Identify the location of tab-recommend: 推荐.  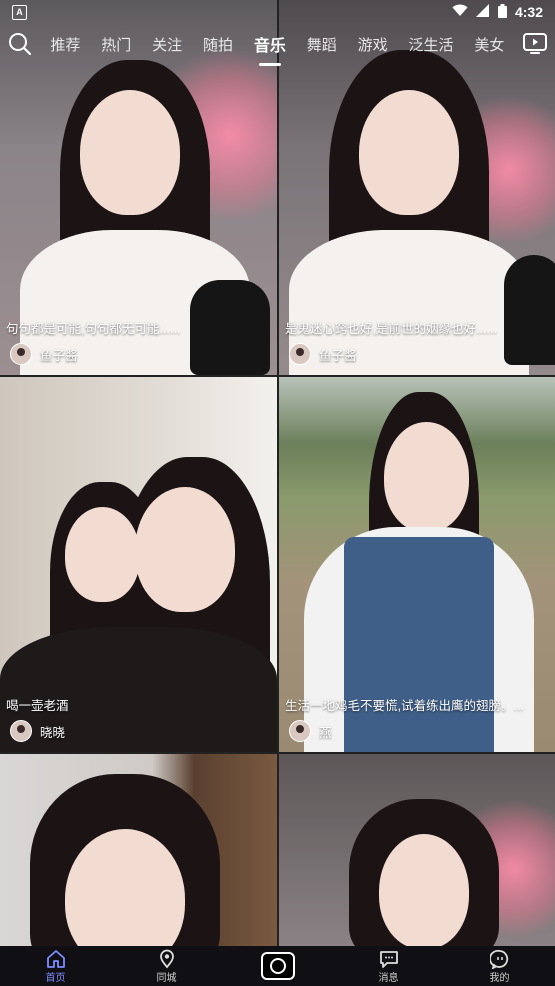
(65, 44).